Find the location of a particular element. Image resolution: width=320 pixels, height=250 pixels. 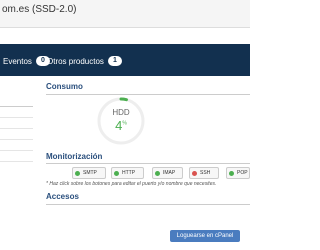

monitorizacion-divider is located at coordinates (148, 163).